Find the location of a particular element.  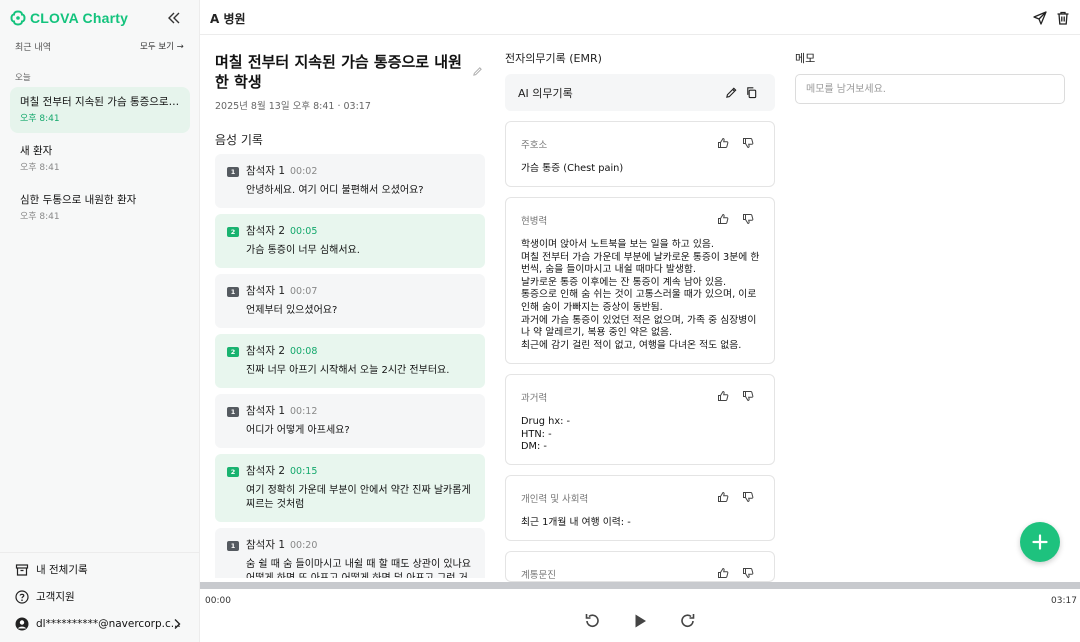

all-records-link: 내 전체기록 is located at coordinates (51, 569).